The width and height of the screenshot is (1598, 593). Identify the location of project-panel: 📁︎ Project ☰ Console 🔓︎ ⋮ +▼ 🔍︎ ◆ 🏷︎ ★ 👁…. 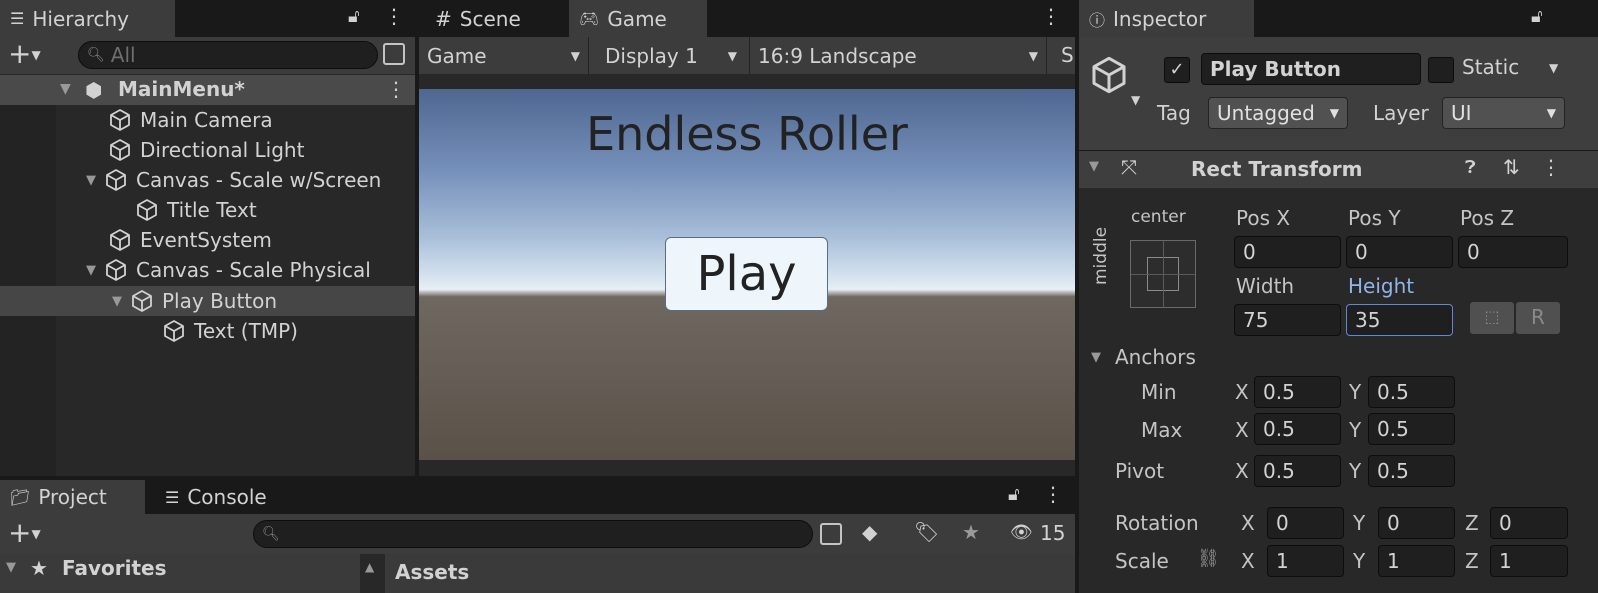
(537, 536).